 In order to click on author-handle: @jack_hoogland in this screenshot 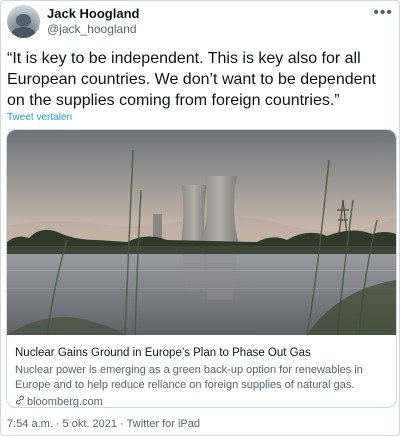, I will do `click(92, 29)`.